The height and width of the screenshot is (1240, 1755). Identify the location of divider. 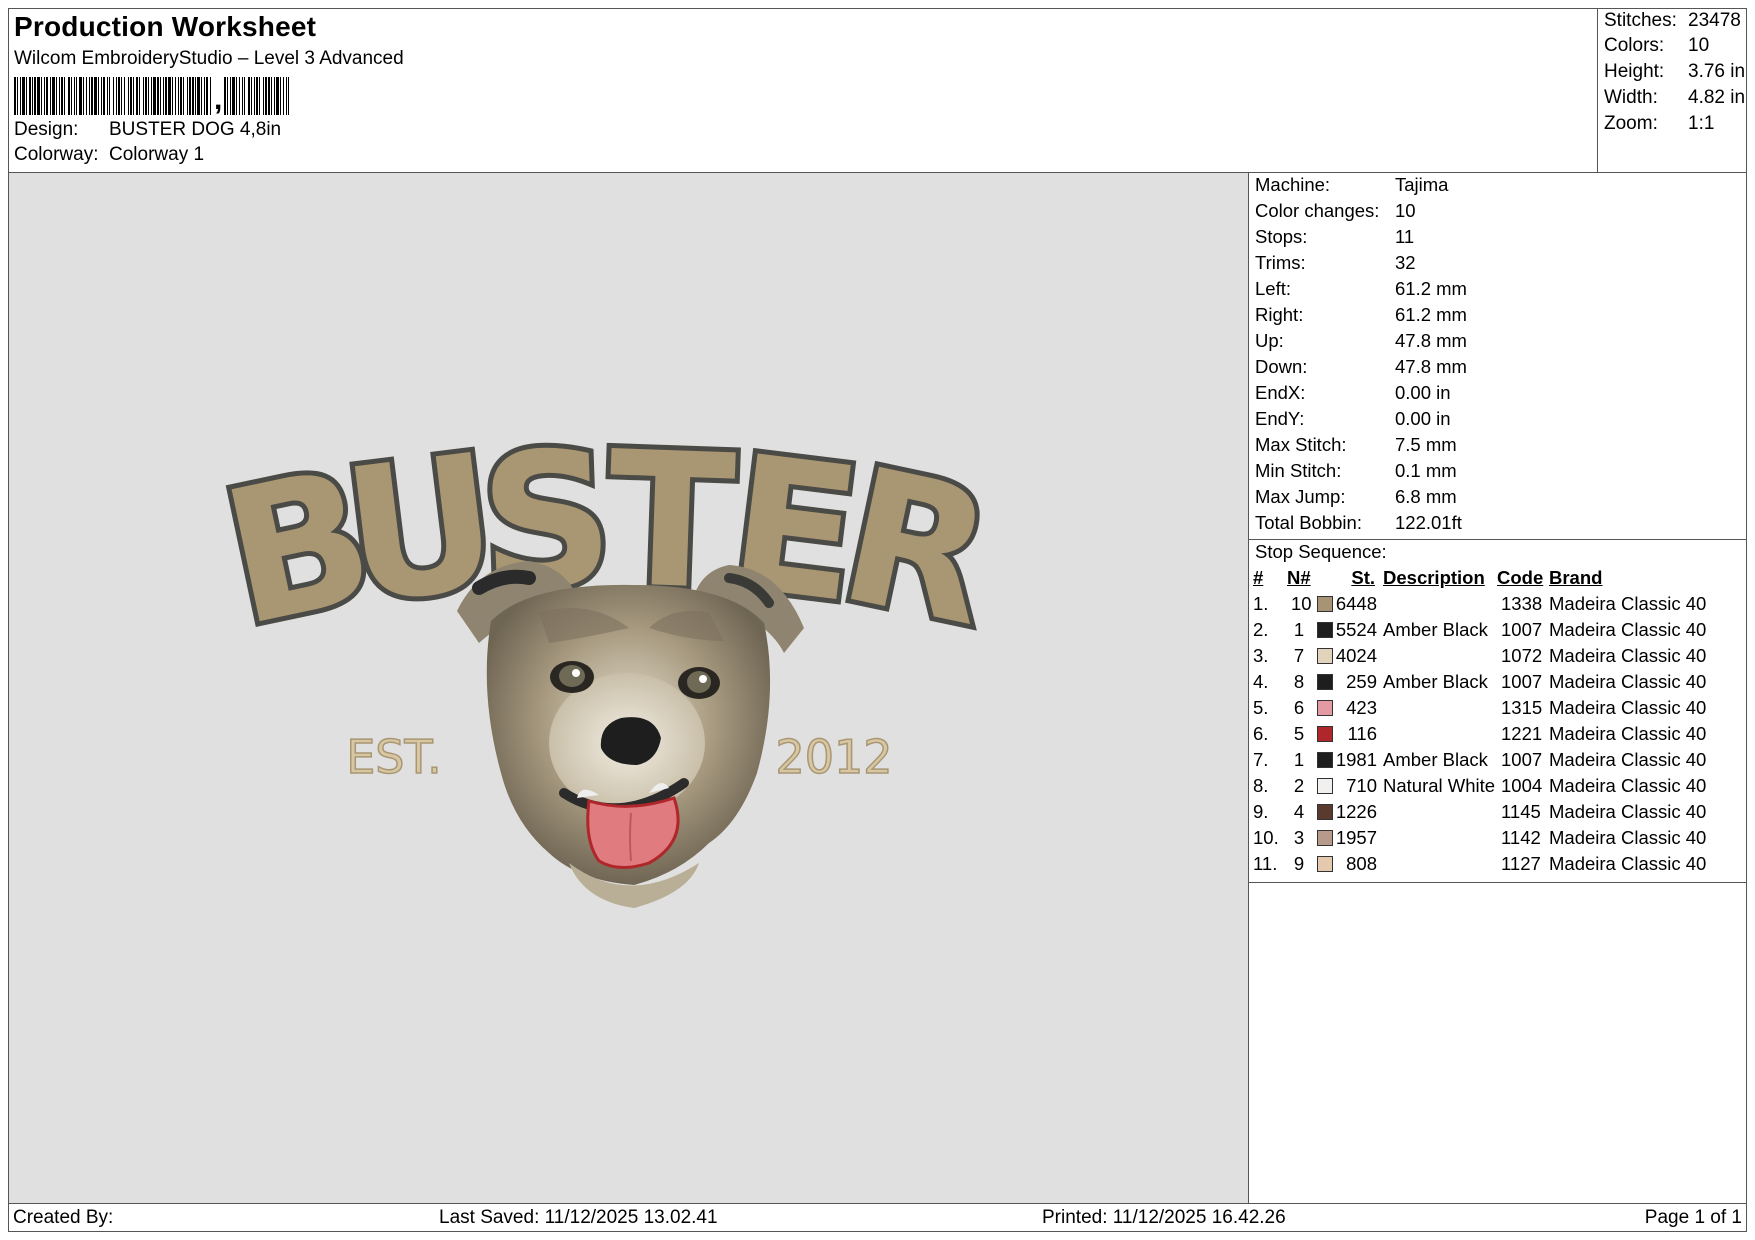
(1497, 882).